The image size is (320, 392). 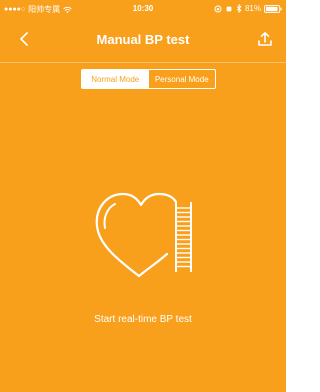 I want to click on orientation-lock-icon, so click(x=218, y=8).